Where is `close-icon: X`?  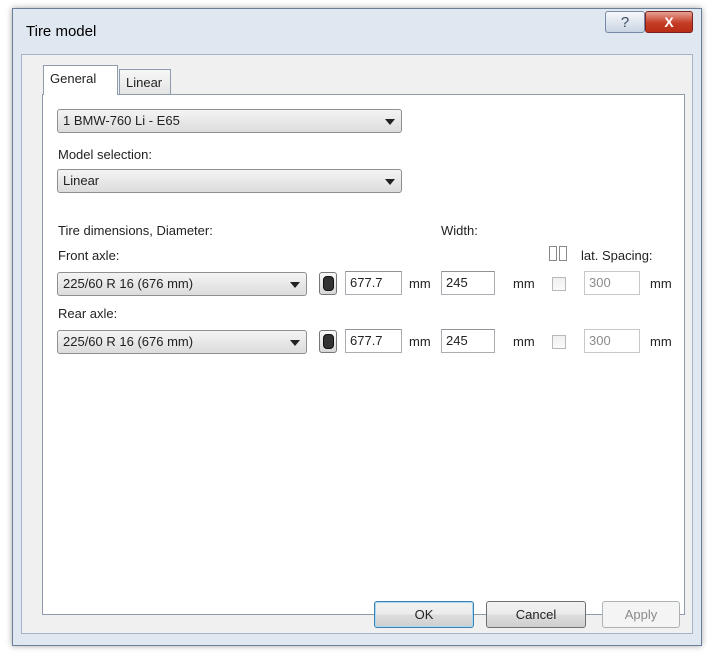 close-icon: X is located at coordinates (669, 22).